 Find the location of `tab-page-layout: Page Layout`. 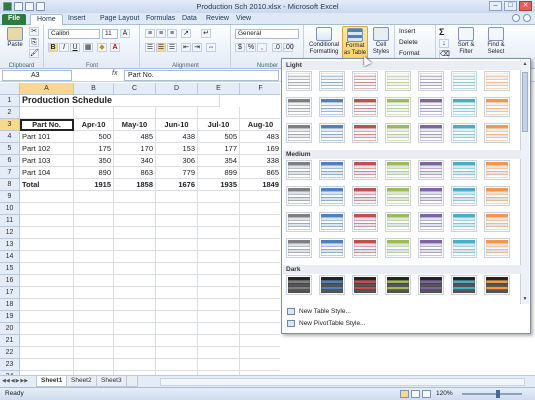

tab-page-layout: Page Layout is located at coordinates (119, 19).